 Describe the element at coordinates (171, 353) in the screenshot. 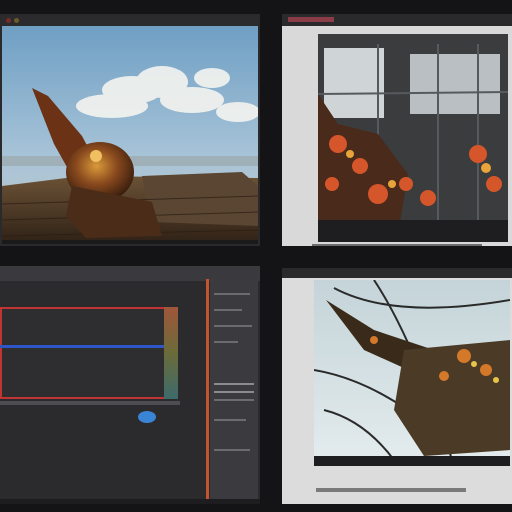

I see `color-strip` at that location.